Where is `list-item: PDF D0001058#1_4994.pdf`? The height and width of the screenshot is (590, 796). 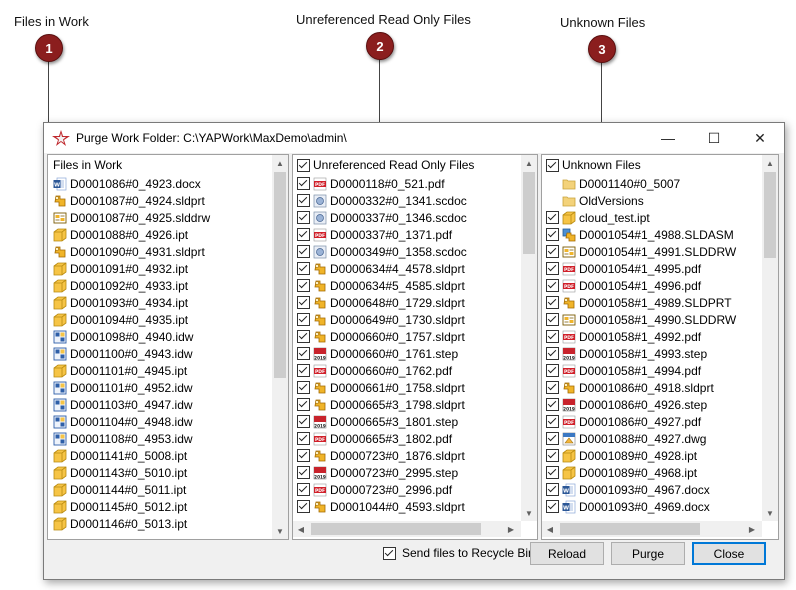 list-item: PDF D0001058#1_4994.pdf is located at coordinates (652, 370).